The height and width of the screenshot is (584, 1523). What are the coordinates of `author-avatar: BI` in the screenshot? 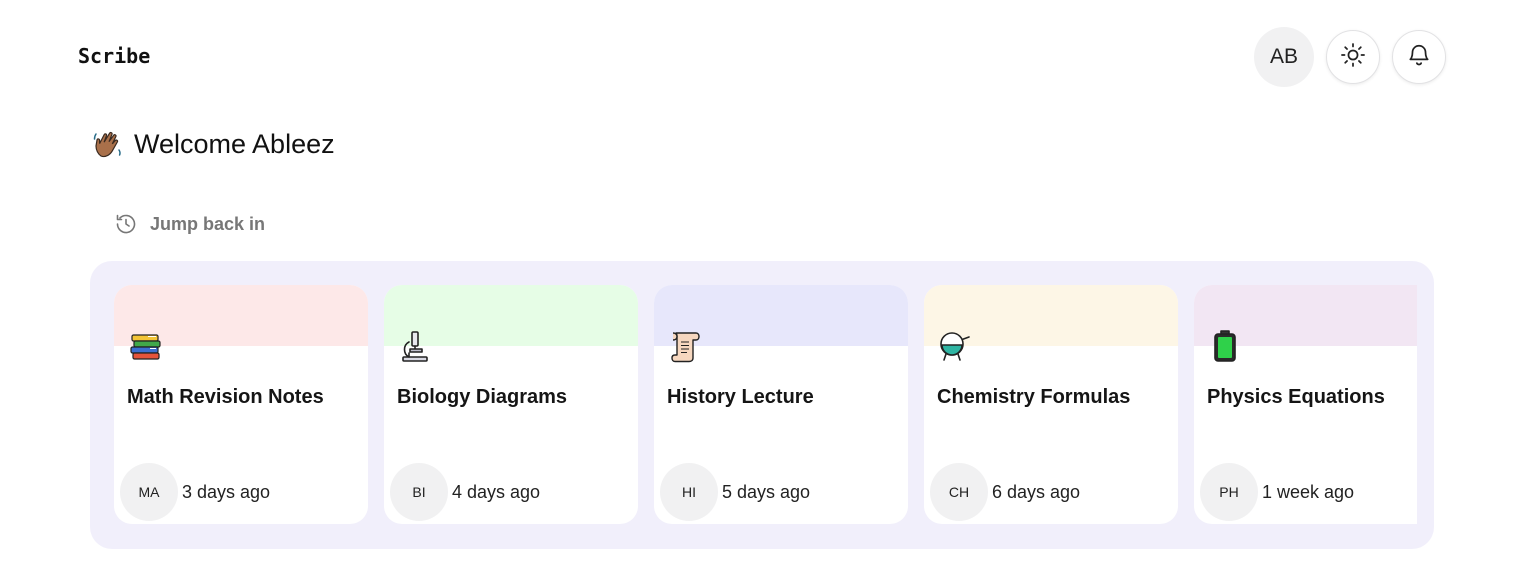 It's located at (419, 492).